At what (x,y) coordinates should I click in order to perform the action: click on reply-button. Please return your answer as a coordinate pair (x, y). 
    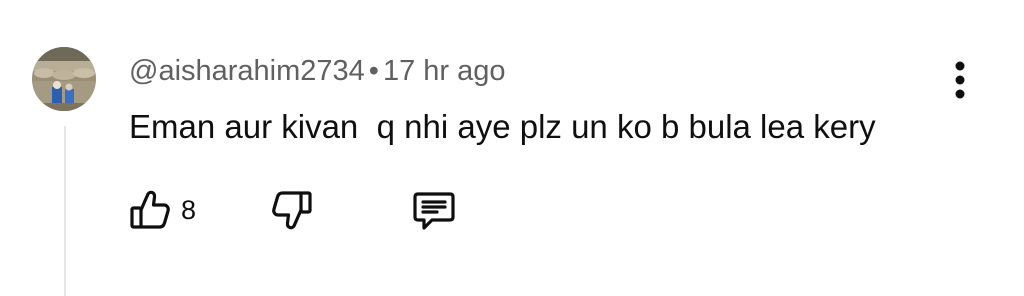
    Looking at the image, I should click on (434, 210).